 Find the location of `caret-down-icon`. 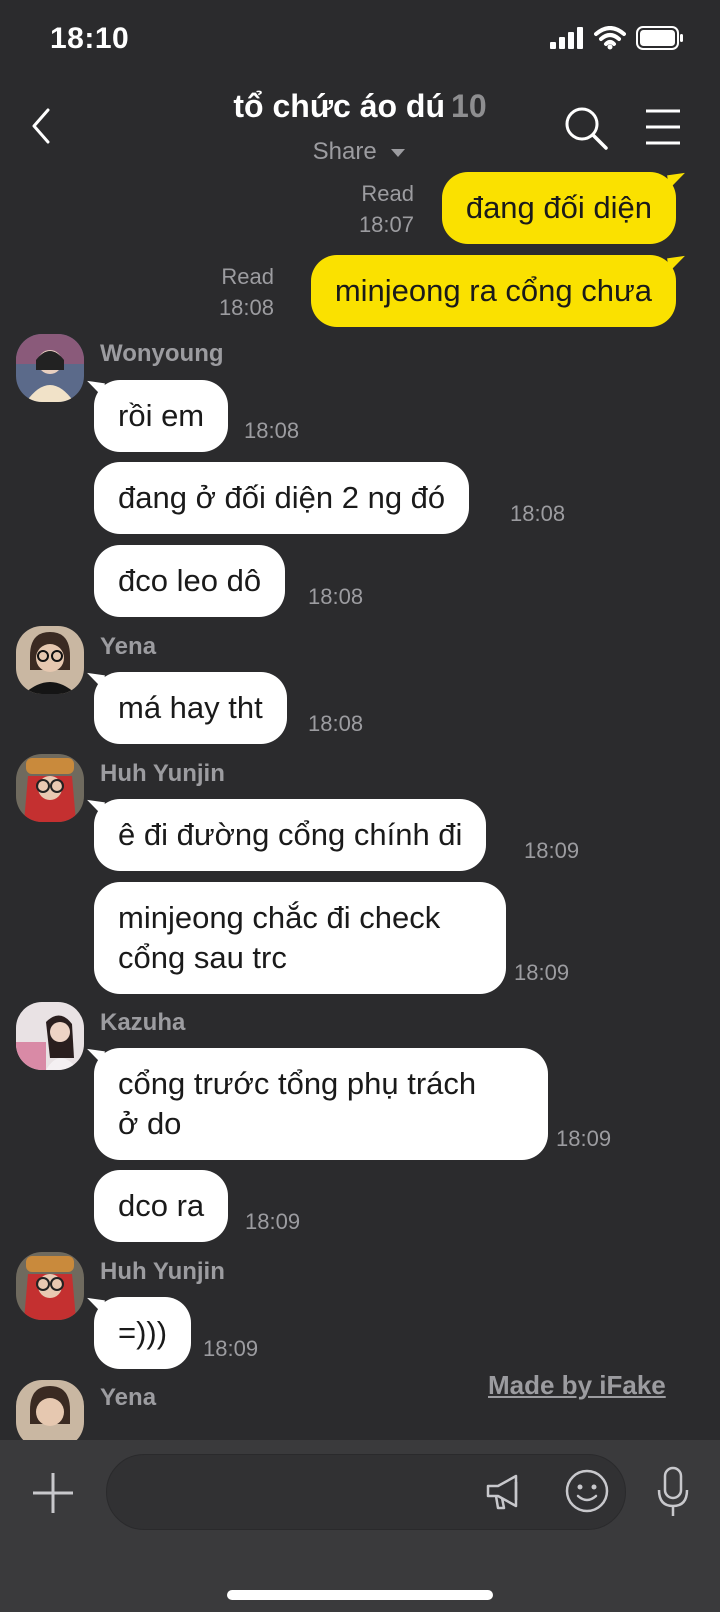

caret-down-icon is located at coordinates (398, 152).